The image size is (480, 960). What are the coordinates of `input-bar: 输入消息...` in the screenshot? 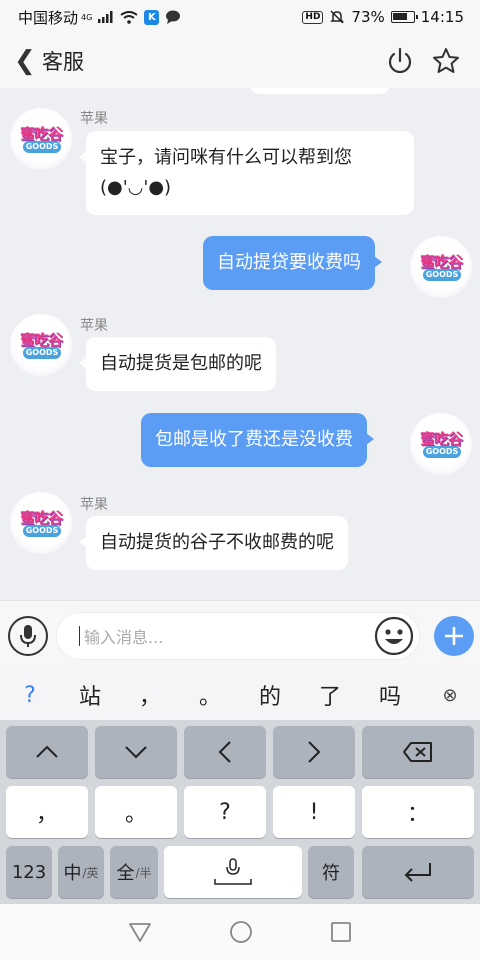 It's located at (240, 635).